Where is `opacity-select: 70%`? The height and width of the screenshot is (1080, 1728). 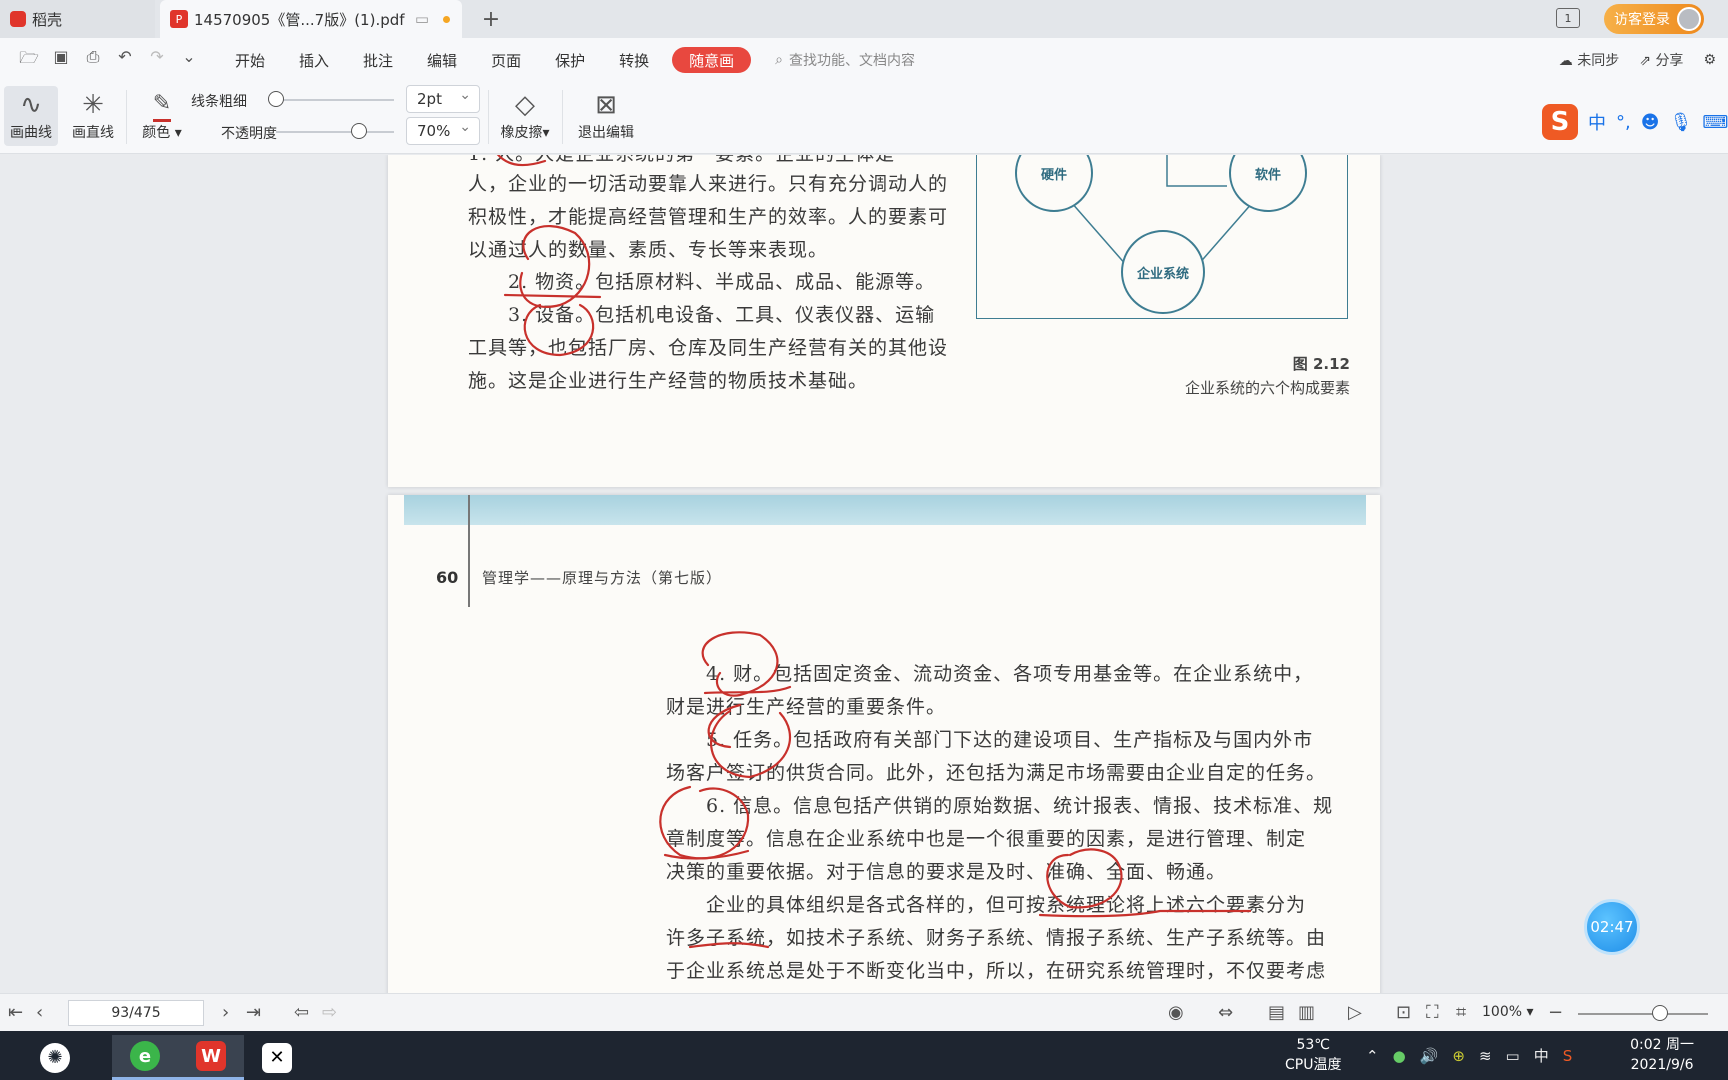 opacity-select: 70% is located at coordinates (443, 131).